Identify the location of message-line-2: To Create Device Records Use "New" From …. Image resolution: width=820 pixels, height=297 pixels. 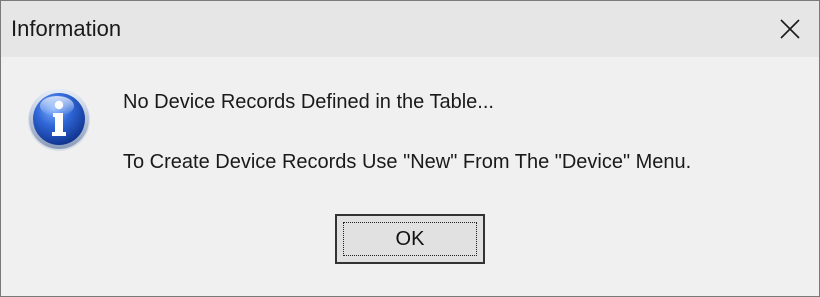
(407, 162).